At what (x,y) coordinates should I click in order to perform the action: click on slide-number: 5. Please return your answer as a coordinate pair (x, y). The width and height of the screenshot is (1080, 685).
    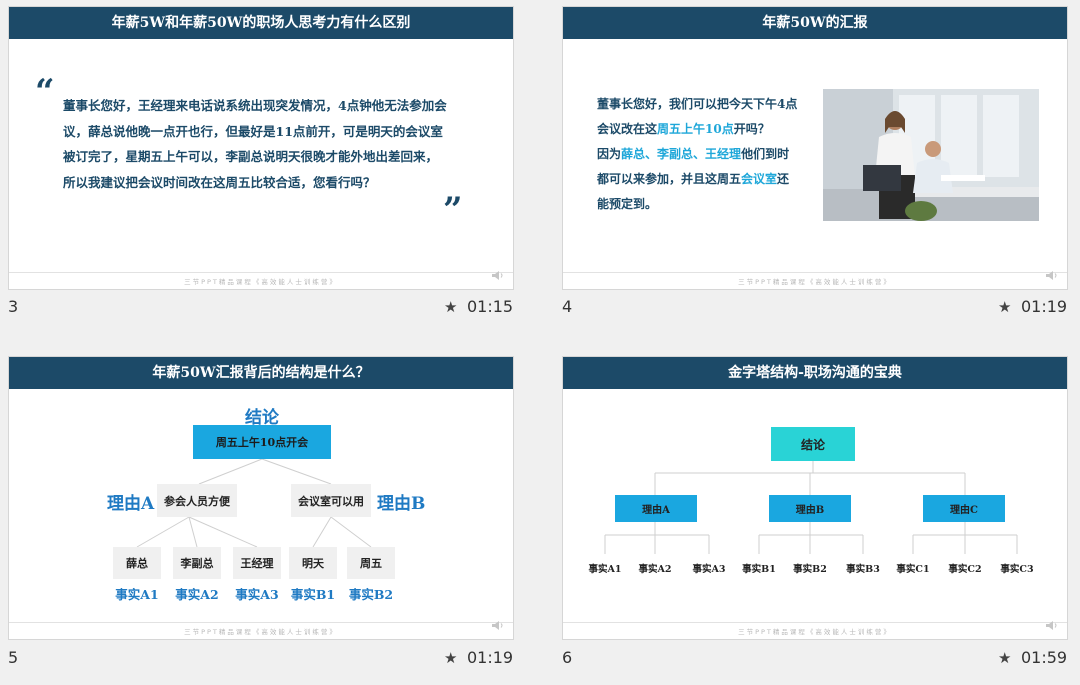
    Looking at the image, I should click on (13, 657).